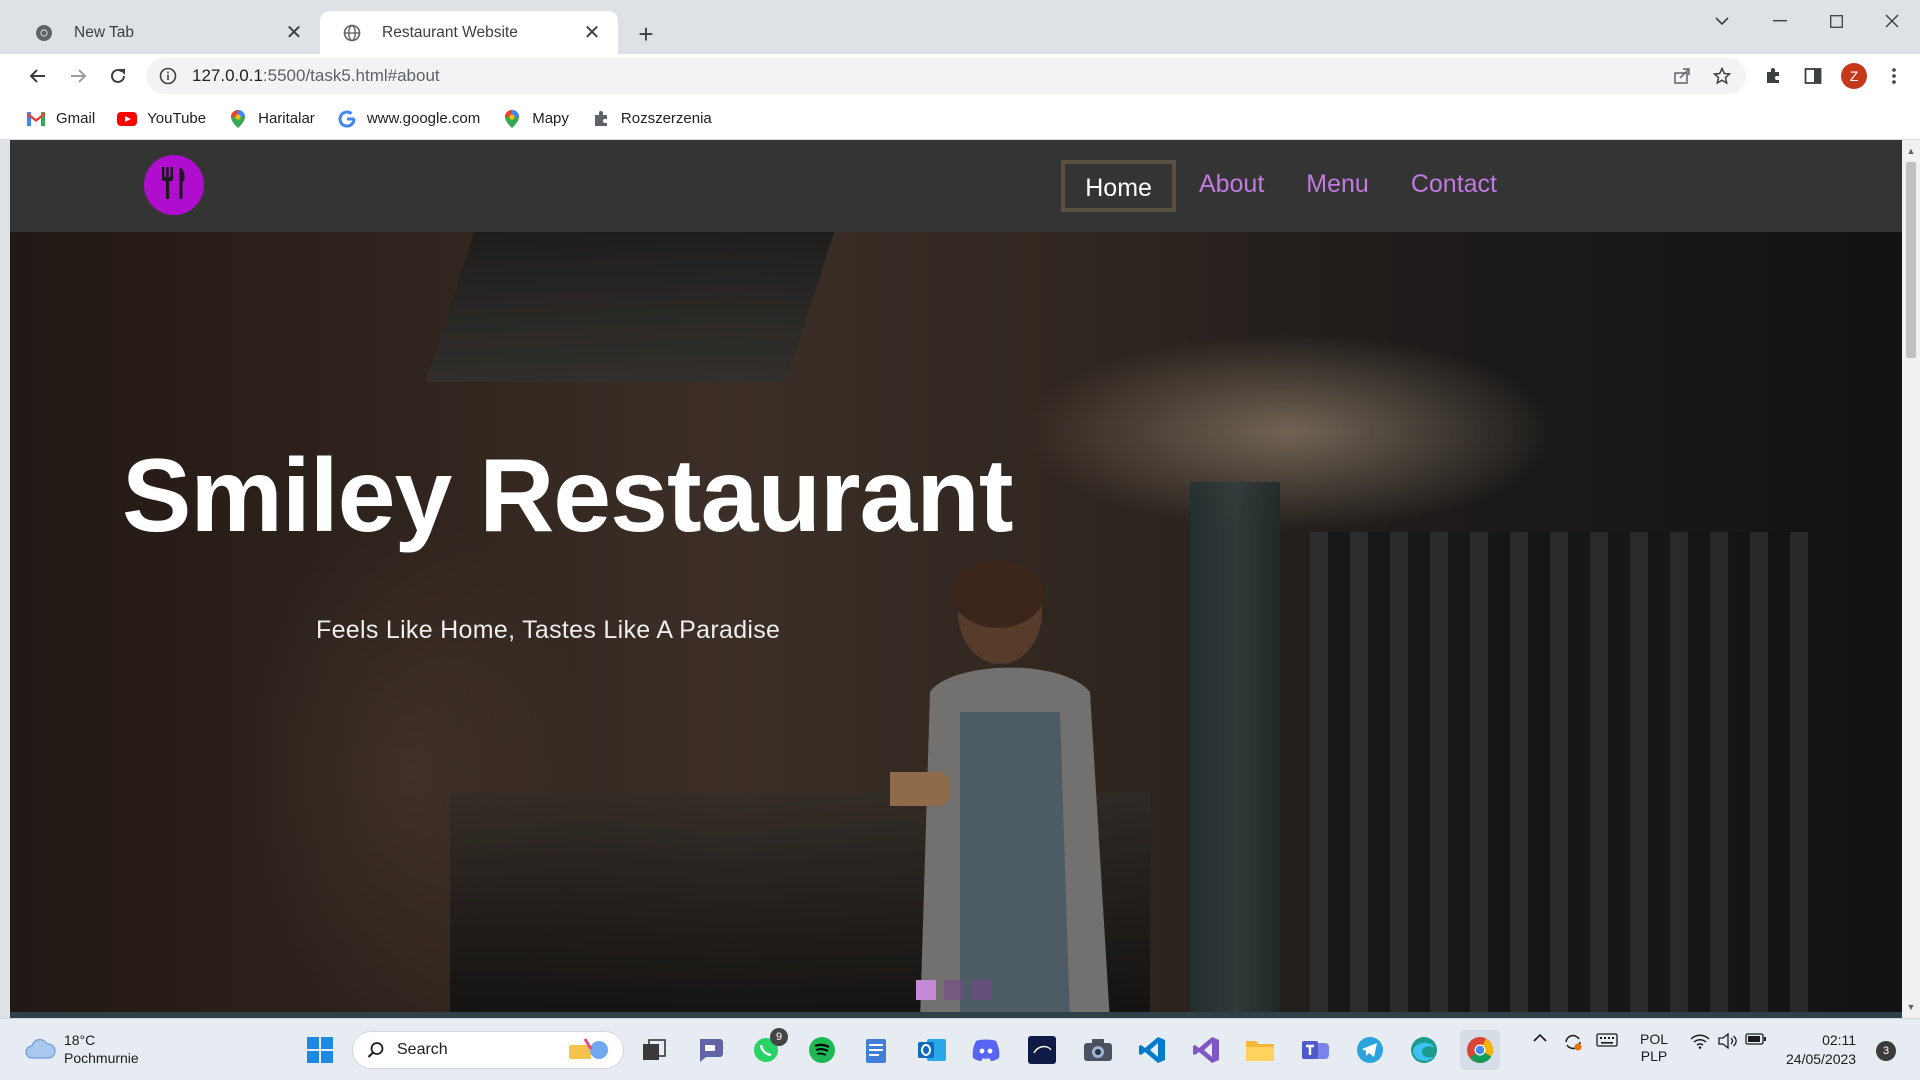 Image resolution: width=1920 pixels, height=1080 pixels. What do you see at coordinates (946, 76) in the screenshot?
I see `address-bar: 127.0.0.1:5500/task5.html#about` at bounding box center [946, 76].